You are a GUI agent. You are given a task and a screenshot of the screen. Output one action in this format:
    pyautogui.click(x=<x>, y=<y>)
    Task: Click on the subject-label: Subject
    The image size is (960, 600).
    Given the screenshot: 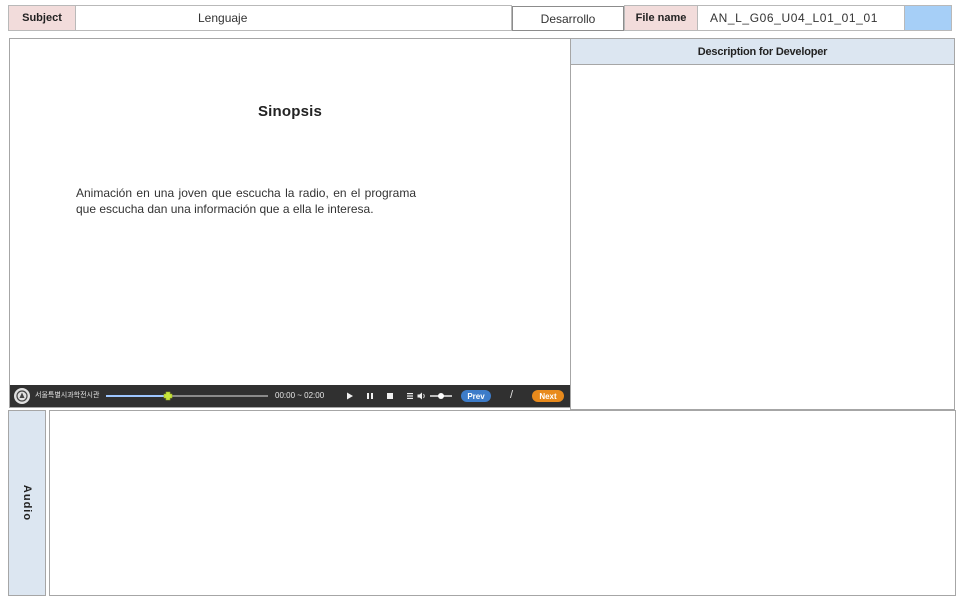 What is the action you would take?
    pyautogui.click(x=42, y=18)
    